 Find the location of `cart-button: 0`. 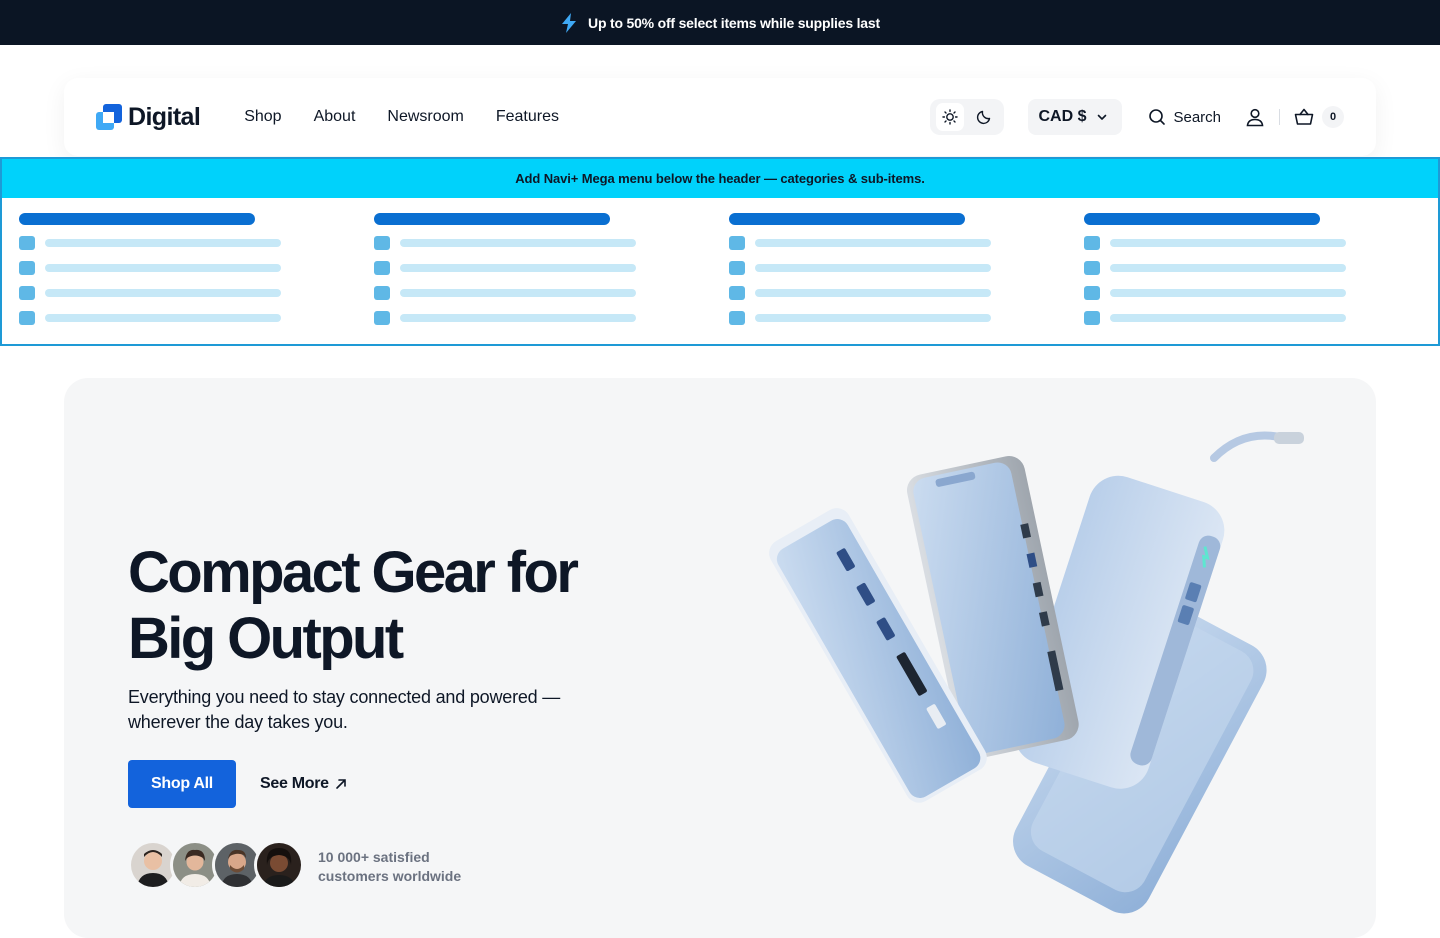

cart-button: 0 is located at coordinates (1319, 117).